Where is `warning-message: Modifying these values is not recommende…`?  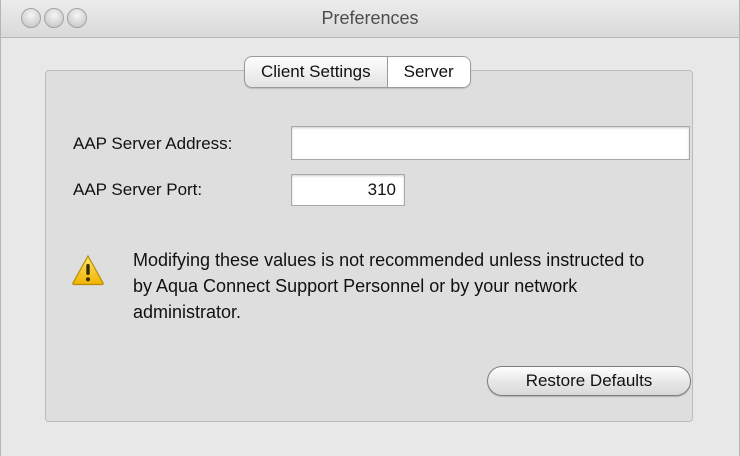 warning-message: Modifying these values is not recommende… is located at coordinates (389, 286).